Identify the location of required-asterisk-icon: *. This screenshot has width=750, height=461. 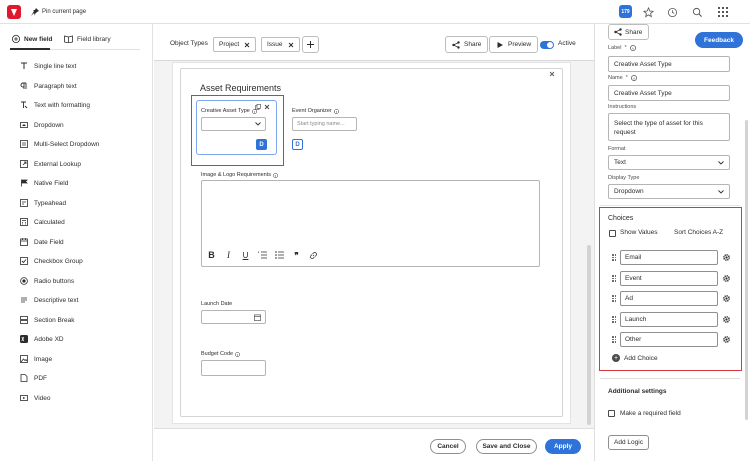
(626, 78).